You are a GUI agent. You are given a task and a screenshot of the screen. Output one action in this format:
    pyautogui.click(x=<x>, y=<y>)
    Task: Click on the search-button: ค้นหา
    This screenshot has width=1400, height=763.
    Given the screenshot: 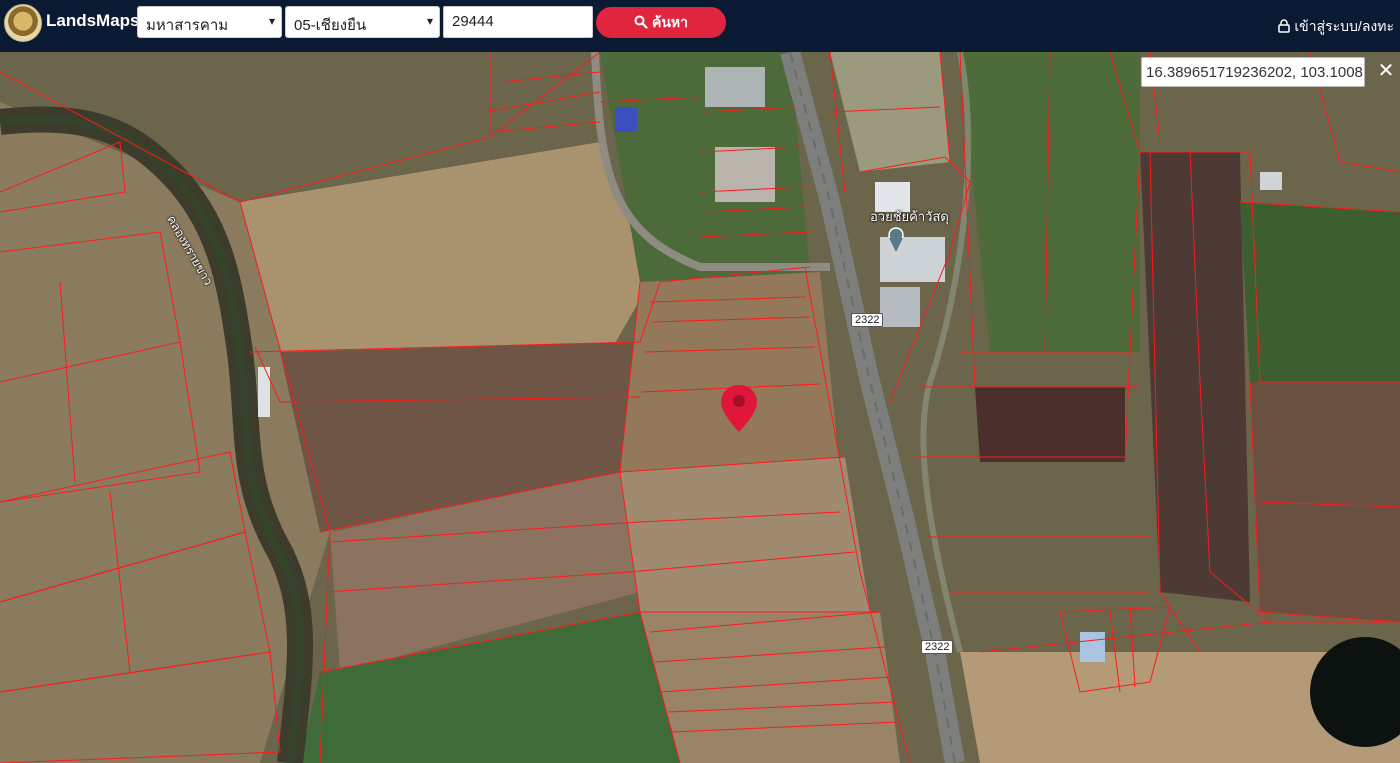 What is the action you would take?
    pyautogui.click(x=661, y=22)
    